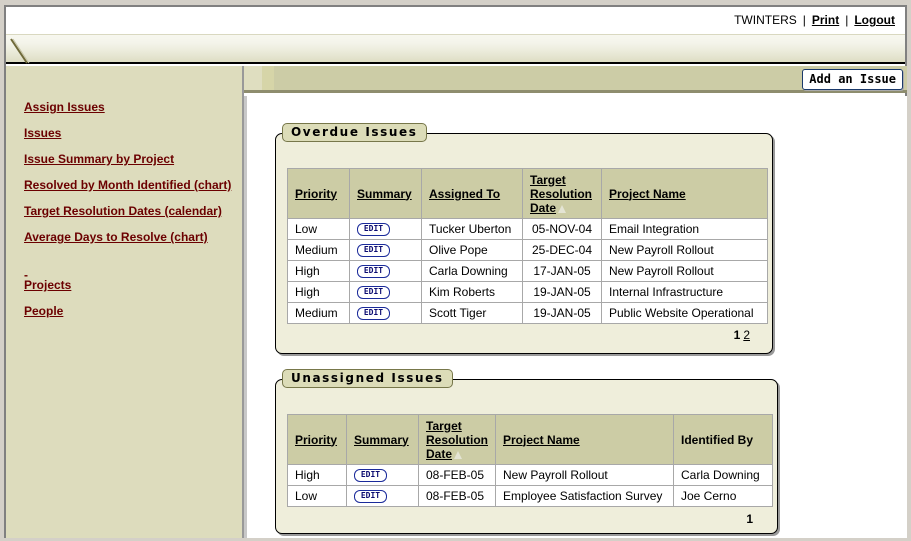  Describe the element at coordinates (825, 20) in the screenshot. I see `print-link: Print` at that location.